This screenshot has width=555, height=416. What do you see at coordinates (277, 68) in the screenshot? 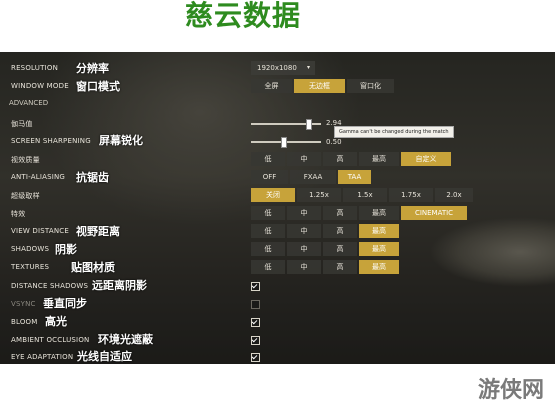
I see `resolution-value: 1920x1080` at bounding box center [277, 68].